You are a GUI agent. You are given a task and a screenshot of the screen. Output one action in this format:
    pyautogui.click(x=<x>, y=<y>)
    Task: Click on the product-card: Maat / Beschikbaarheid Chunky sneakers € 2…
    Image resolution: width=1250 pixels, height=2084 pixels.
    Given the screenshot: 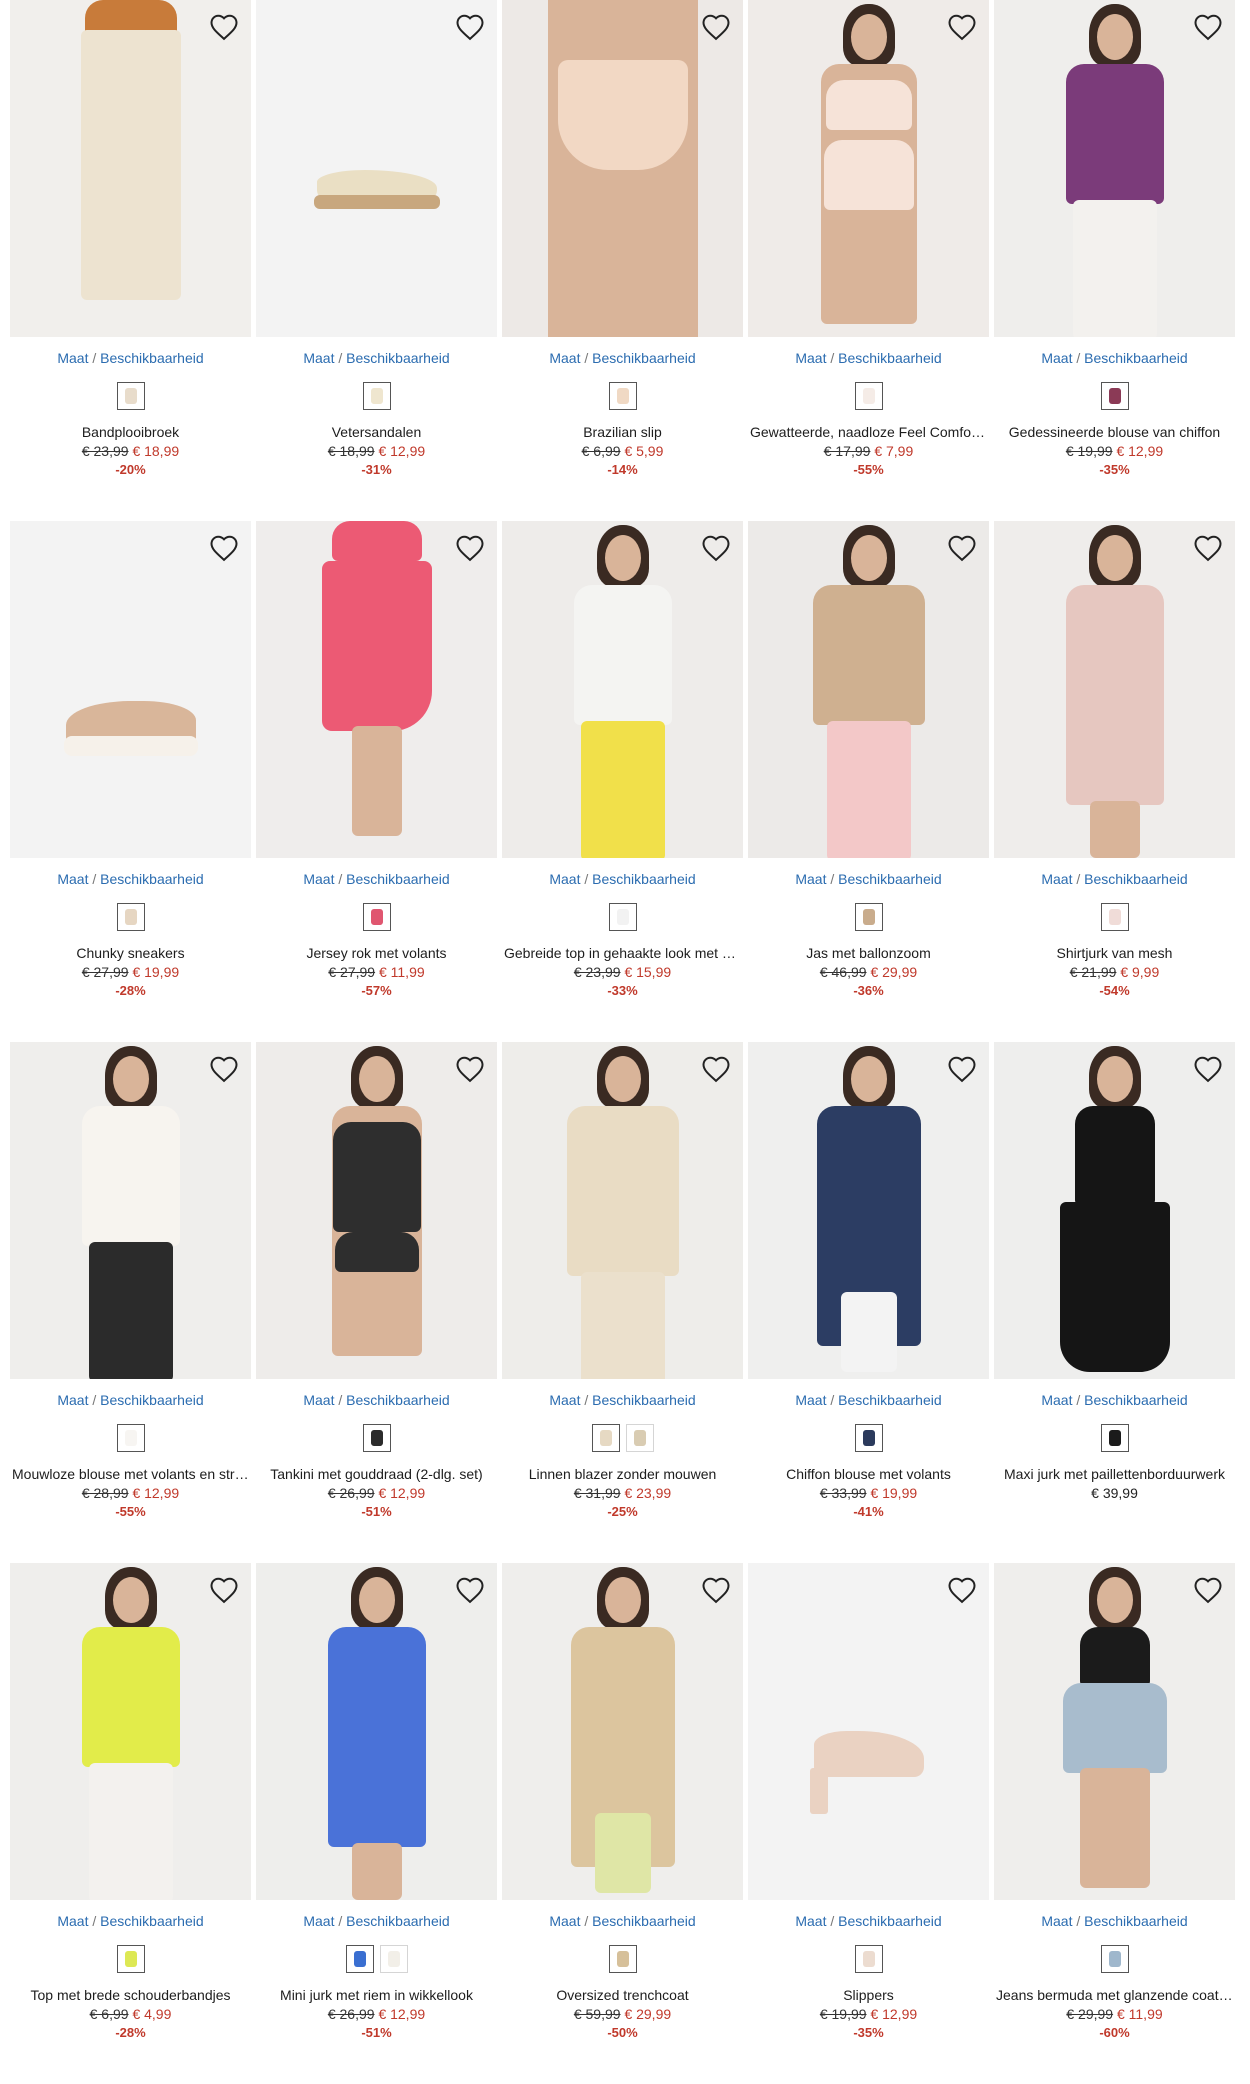 What is the action you would take?
    pyautogui.click(x=130, y=781)
    